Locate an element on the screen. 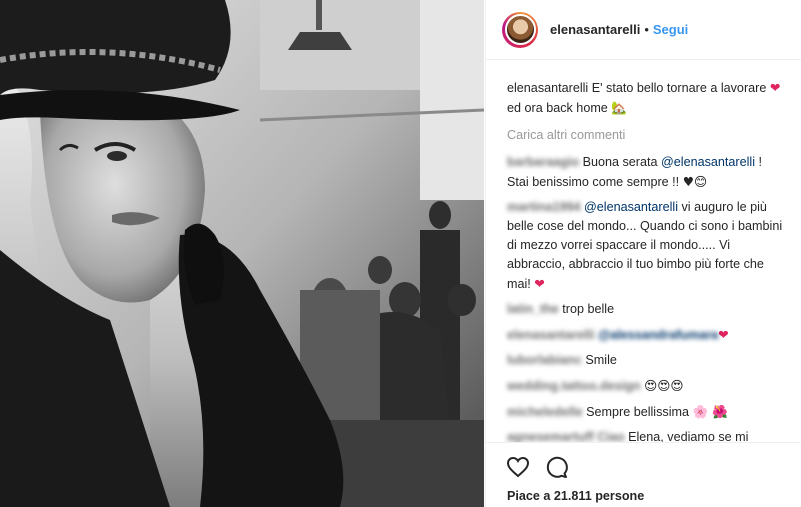  comment-username: wedding.tattoo.design is located at coordinates (574, 386).